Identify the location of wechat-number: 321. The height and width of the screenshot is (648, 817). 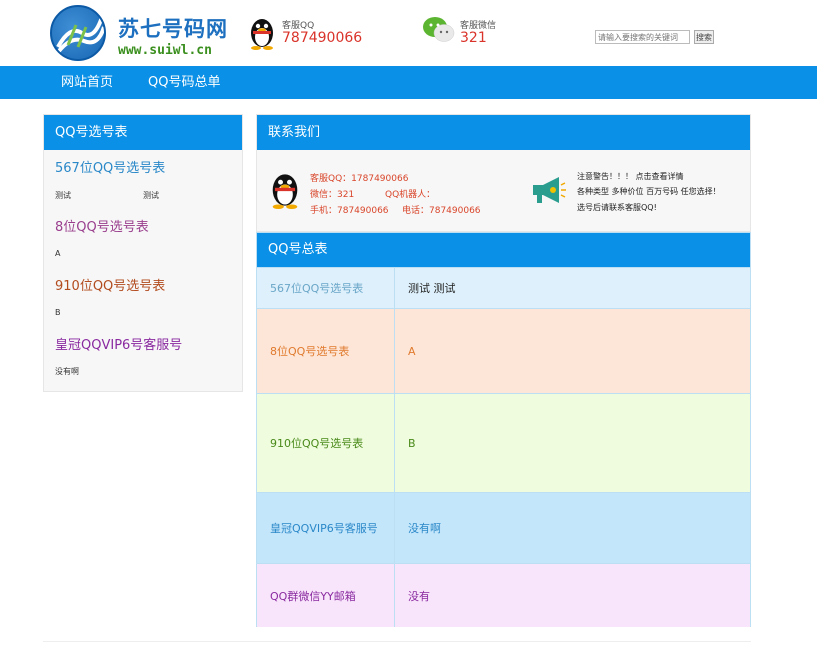
(473, 38).